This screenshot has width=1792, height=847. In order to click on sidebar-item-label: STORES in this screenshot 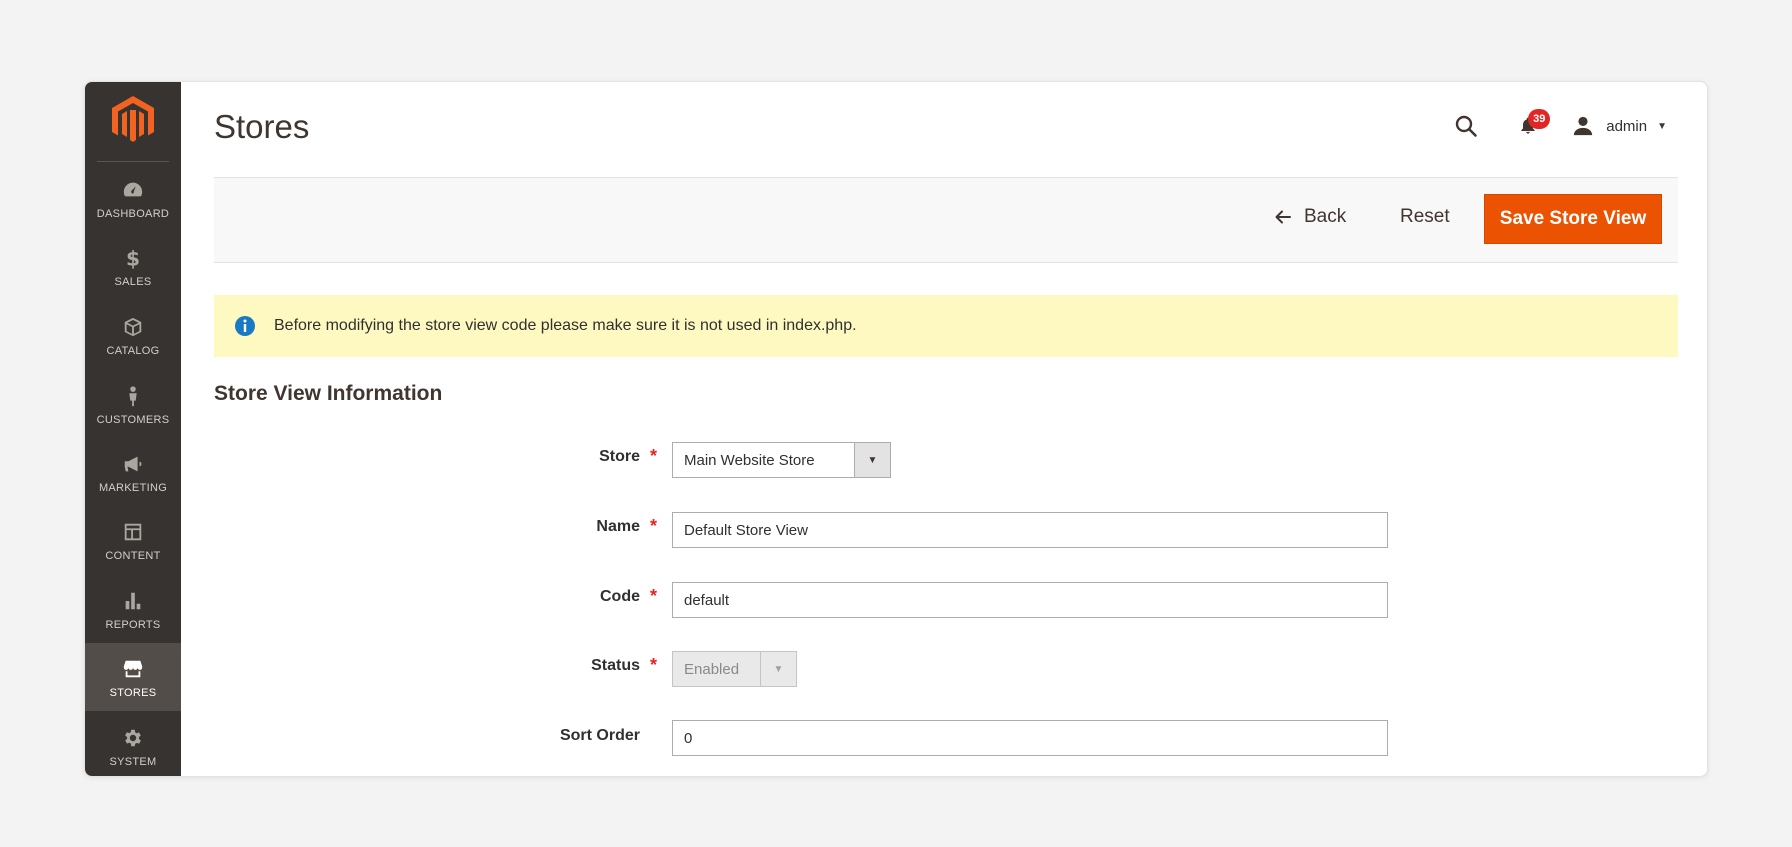, I will do `click(133, 692)`.